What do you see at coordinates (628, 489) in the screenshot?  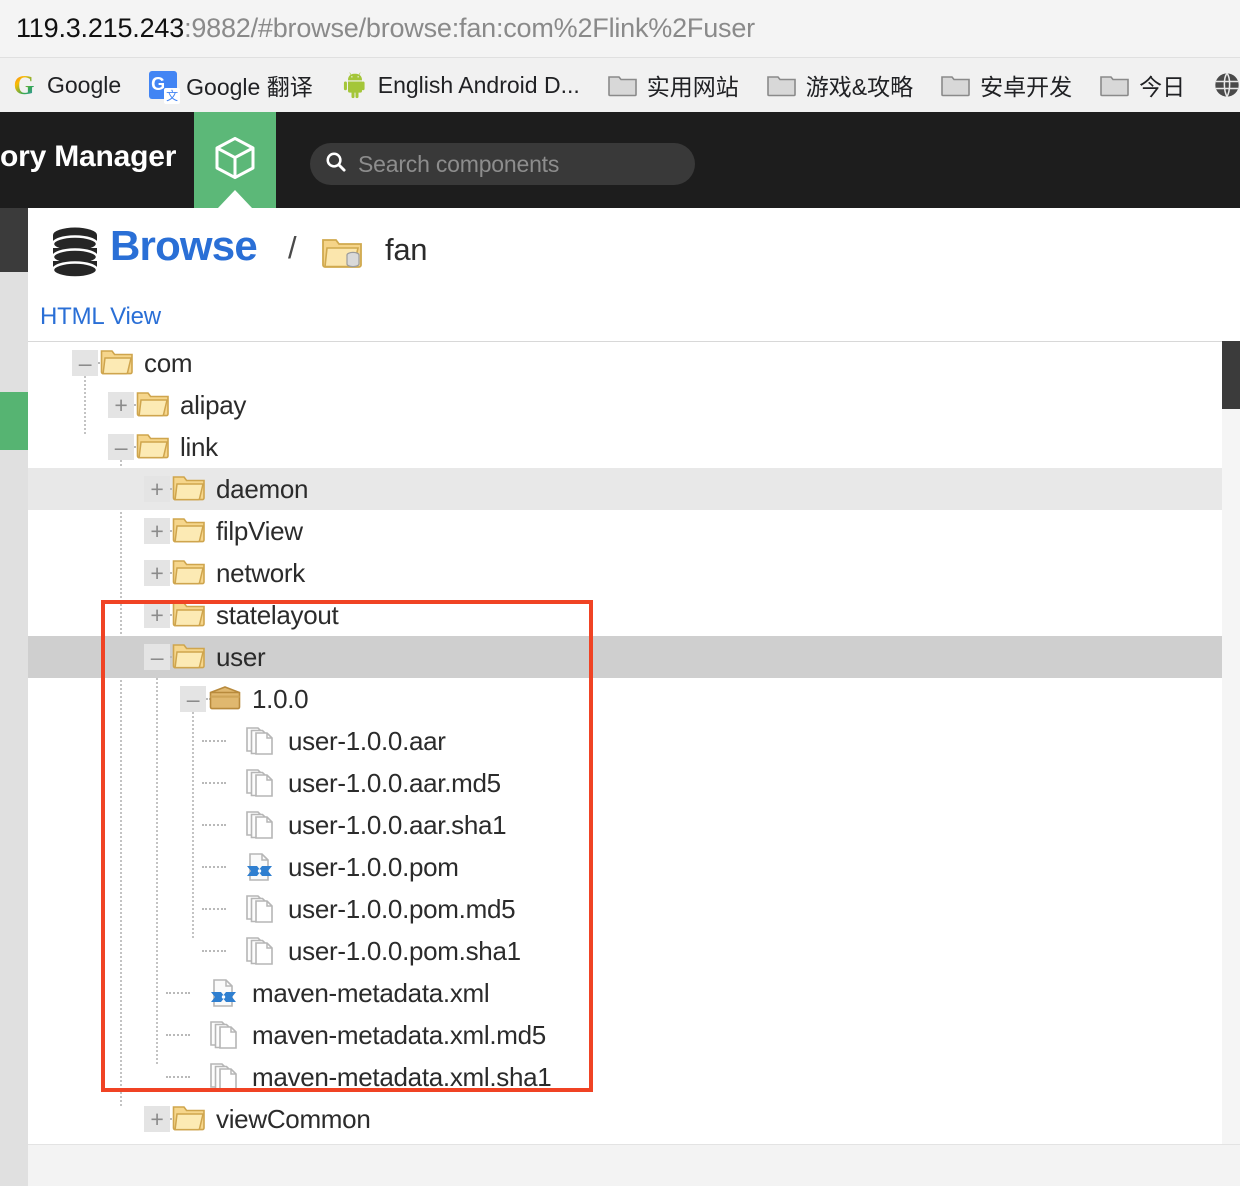 I see `tree-node-row: + daemon` at bounding box center [628, 489].